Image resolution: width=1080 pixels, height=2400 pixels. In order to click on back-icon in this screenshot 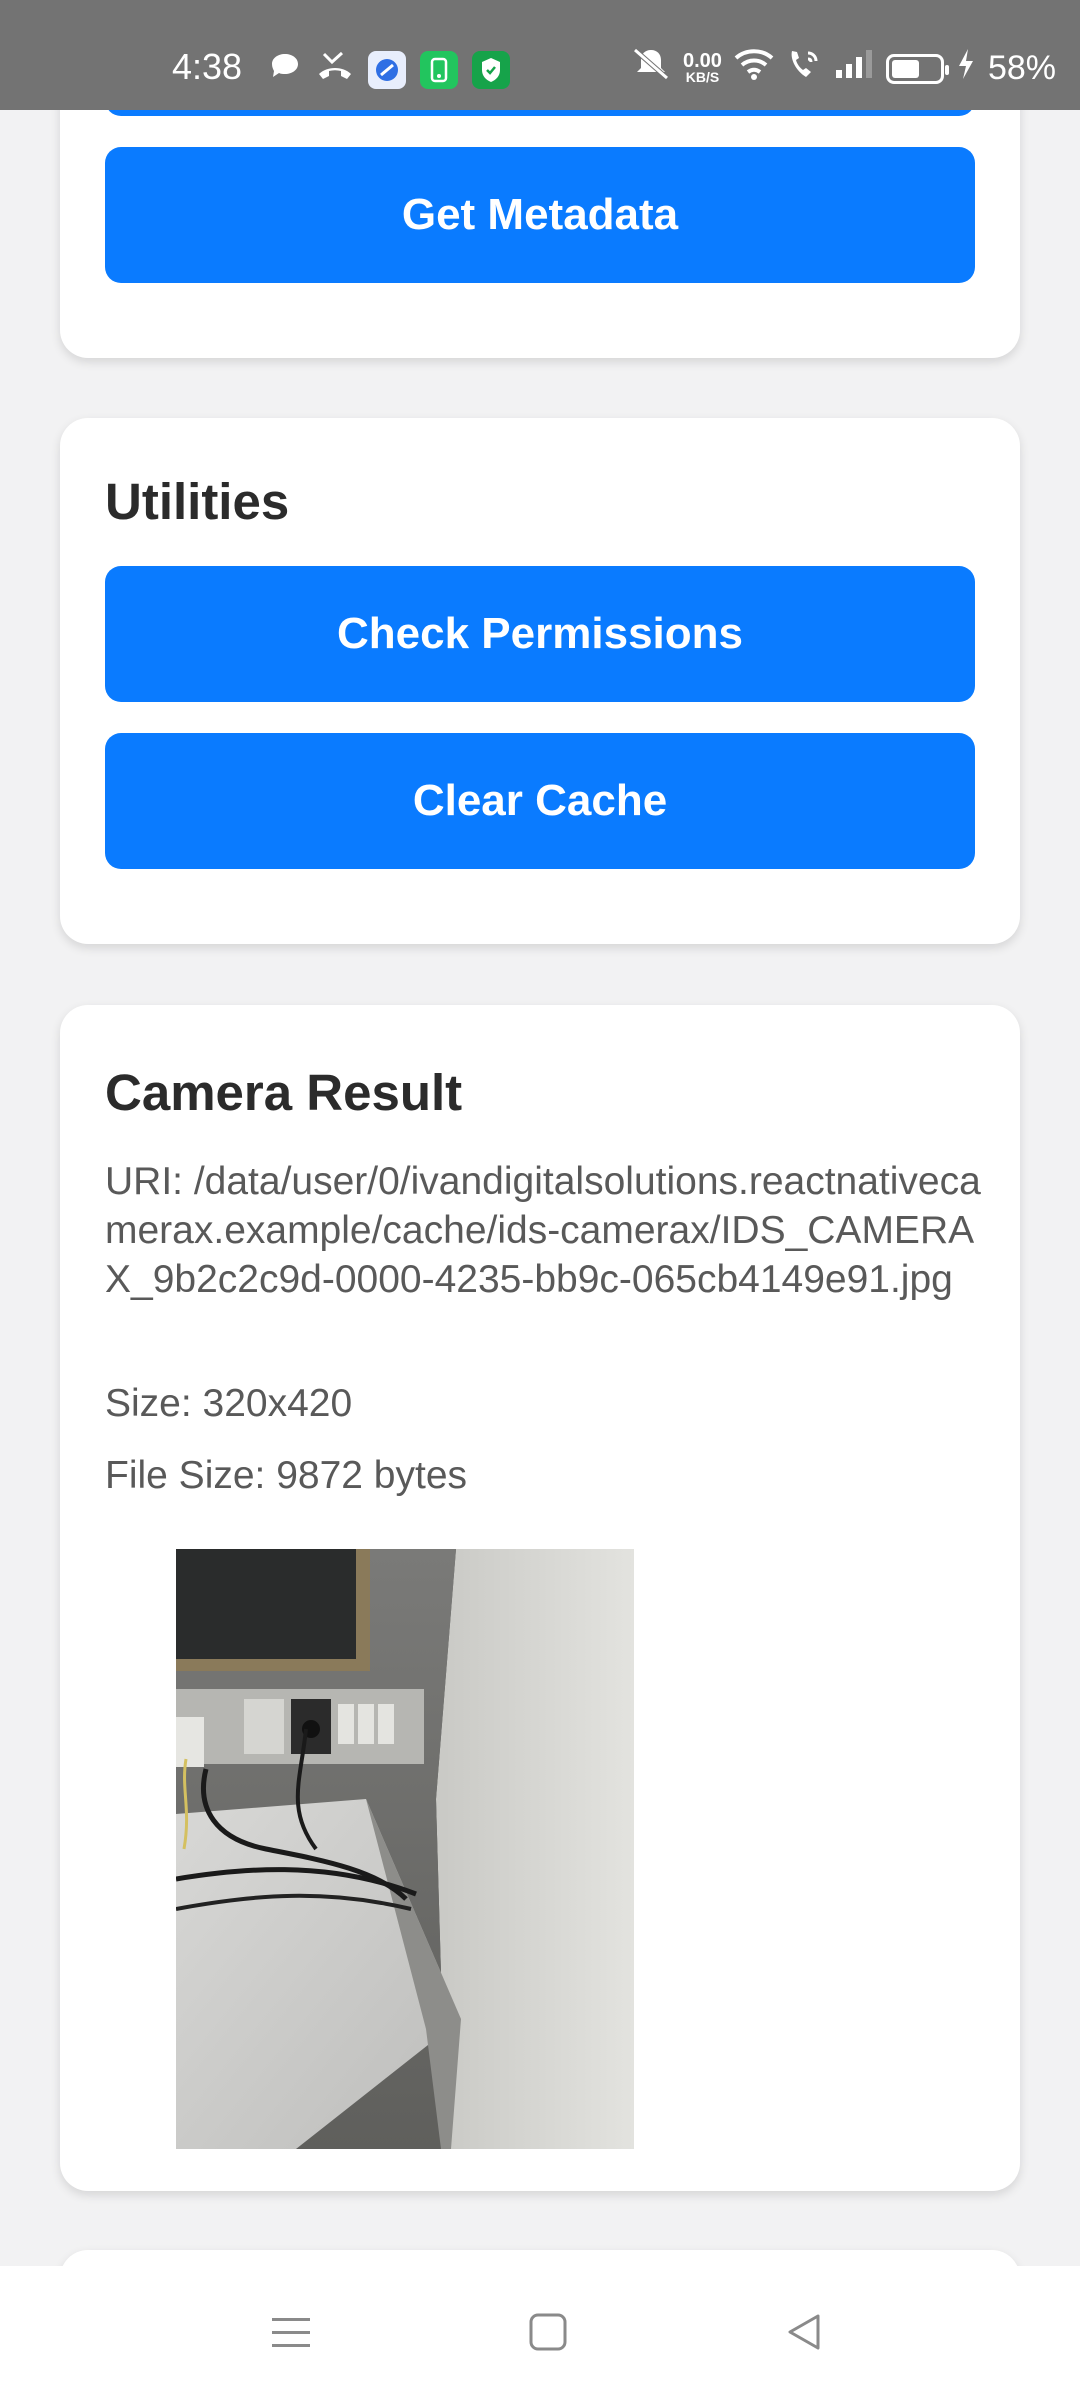, I will do `click(804, 2334)`.